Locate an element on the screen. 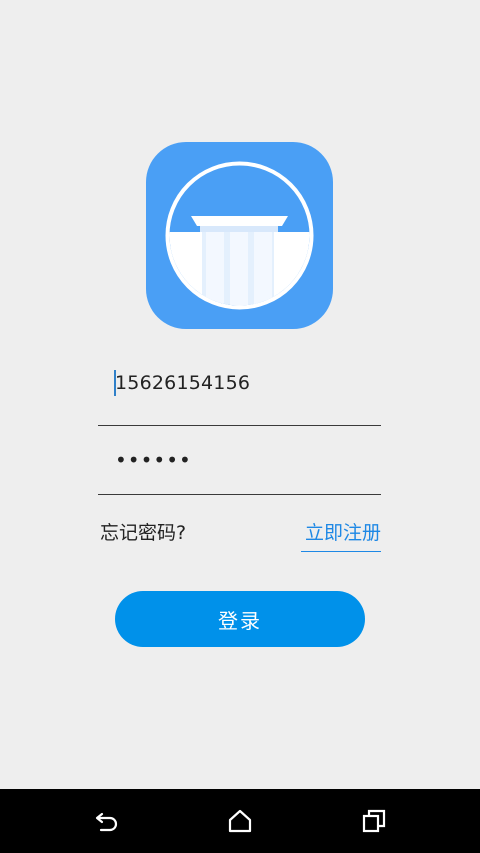  register-link: 立即注册 is located at coordinates (341, 535).